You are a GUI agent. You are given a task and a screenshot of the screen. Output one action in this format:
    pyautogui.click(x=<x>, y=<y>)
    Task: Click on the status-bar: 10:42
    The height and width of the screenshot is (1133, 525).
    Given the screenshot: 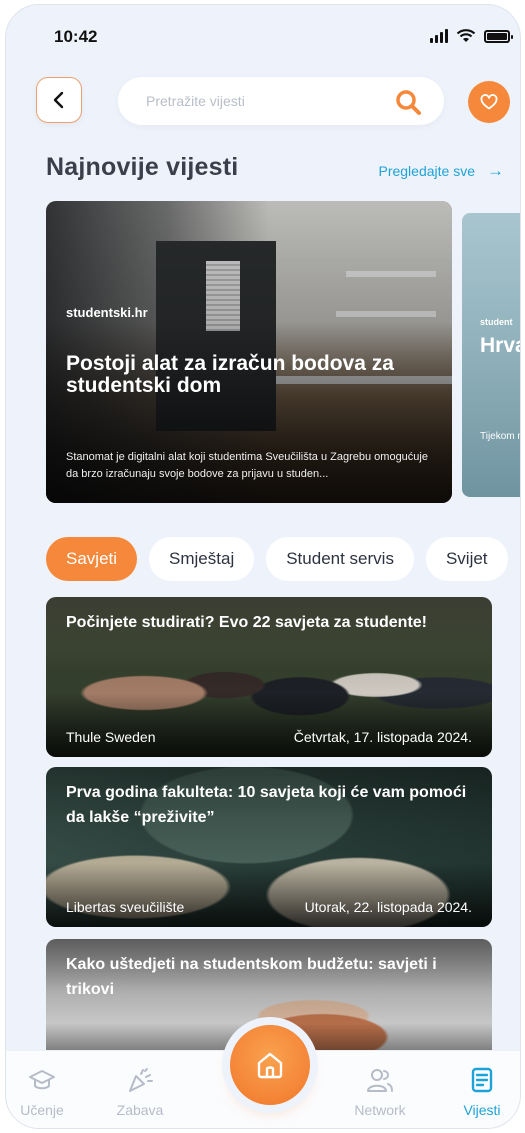 What is the action you would take?
    pyautogui.click(x=263, y=40)
    